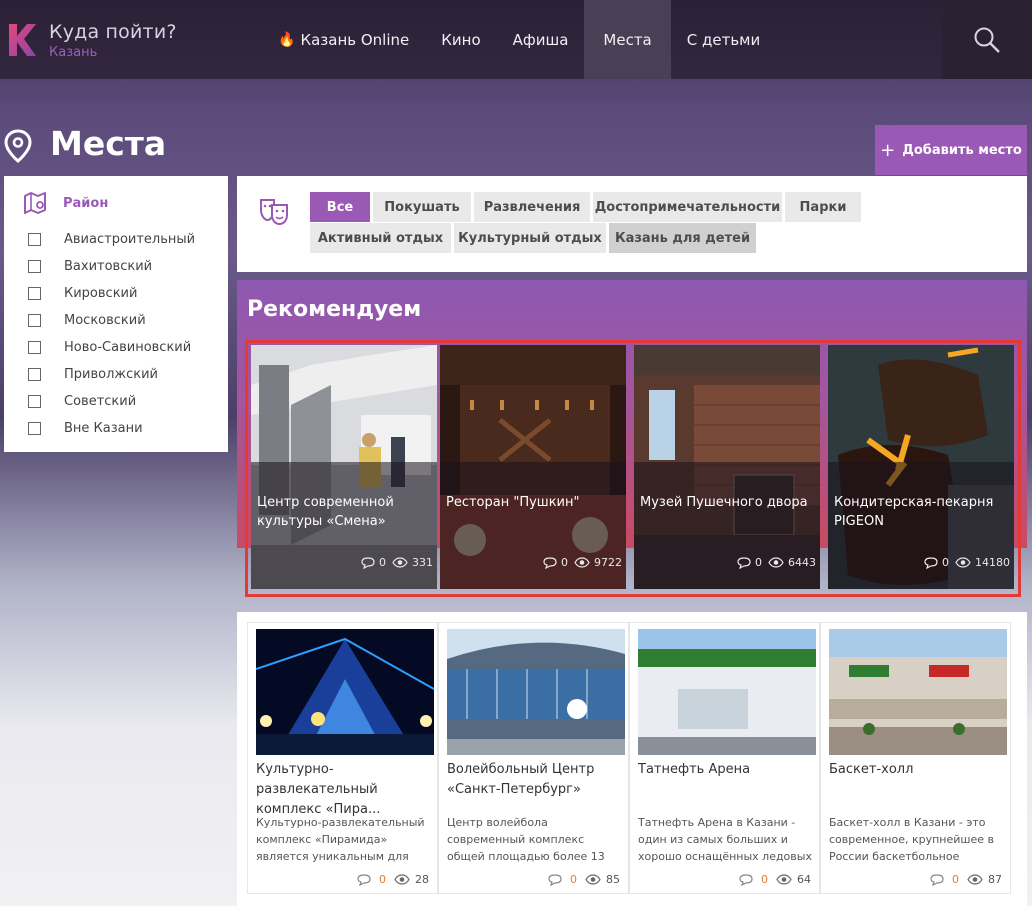 The width and height of the screenshot is (1032, 906). Describe the element at coordinates (687, 207) in the screenshot. I see `filter-chip-sights: Достопримечательности` at that location.